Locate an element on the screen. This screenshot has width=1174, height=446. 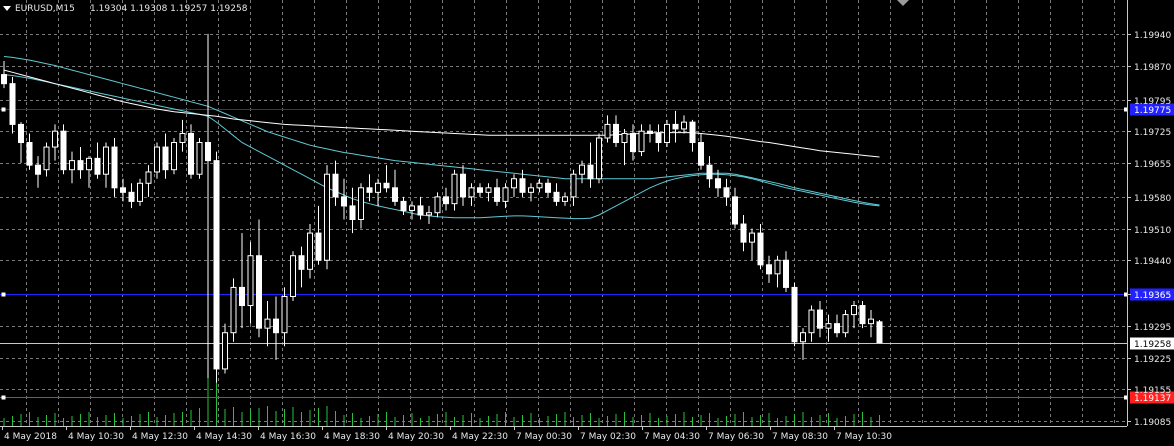
time-tick-label: 4 May 14:30 is located at coordinates (224, 437).